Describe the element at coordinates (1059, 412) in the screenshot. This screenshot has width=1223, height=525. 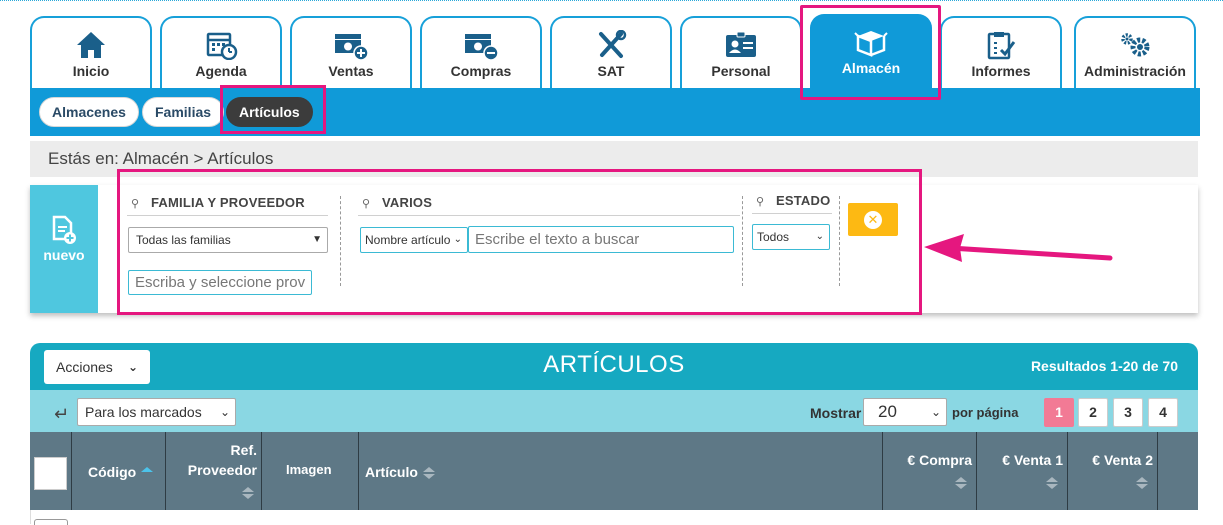
I see `page-1-button: 1` at that location.